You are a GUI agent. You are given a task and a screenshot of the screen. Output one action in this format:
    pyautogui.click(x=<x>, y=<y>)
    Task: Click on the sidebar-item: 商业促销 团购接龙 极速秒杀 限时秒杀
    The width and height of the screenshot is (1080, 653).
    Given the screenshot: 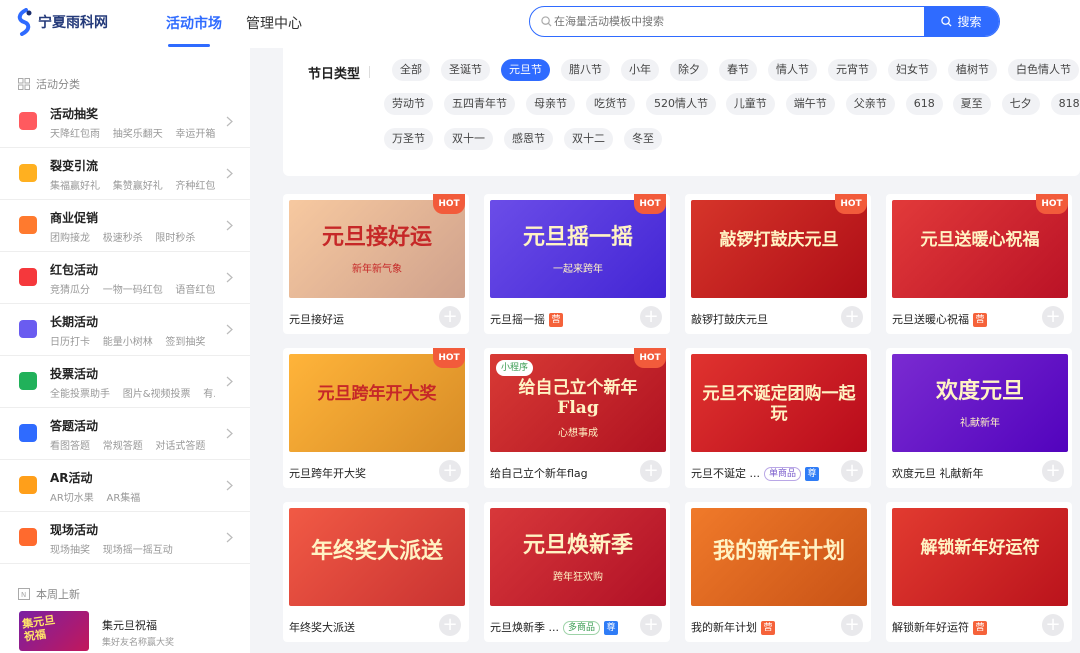 What is the action you would take?
    pyautogui.click(x=125, y=226)
    